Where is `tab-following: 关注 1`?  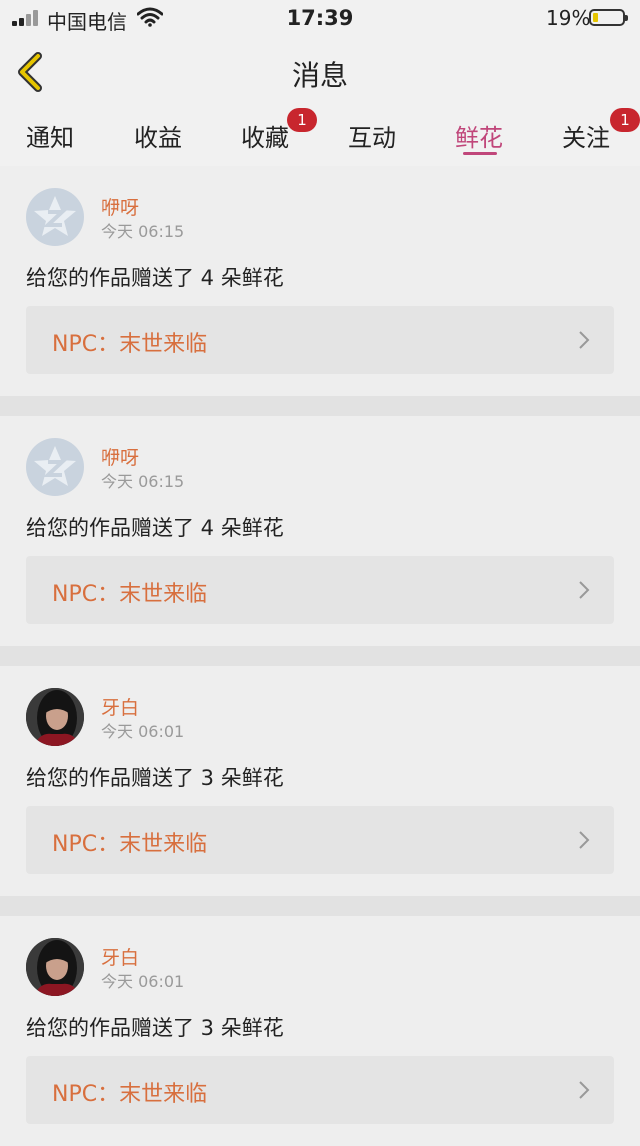
tab-following: 关注 1 is located at coordinates (601, 130).